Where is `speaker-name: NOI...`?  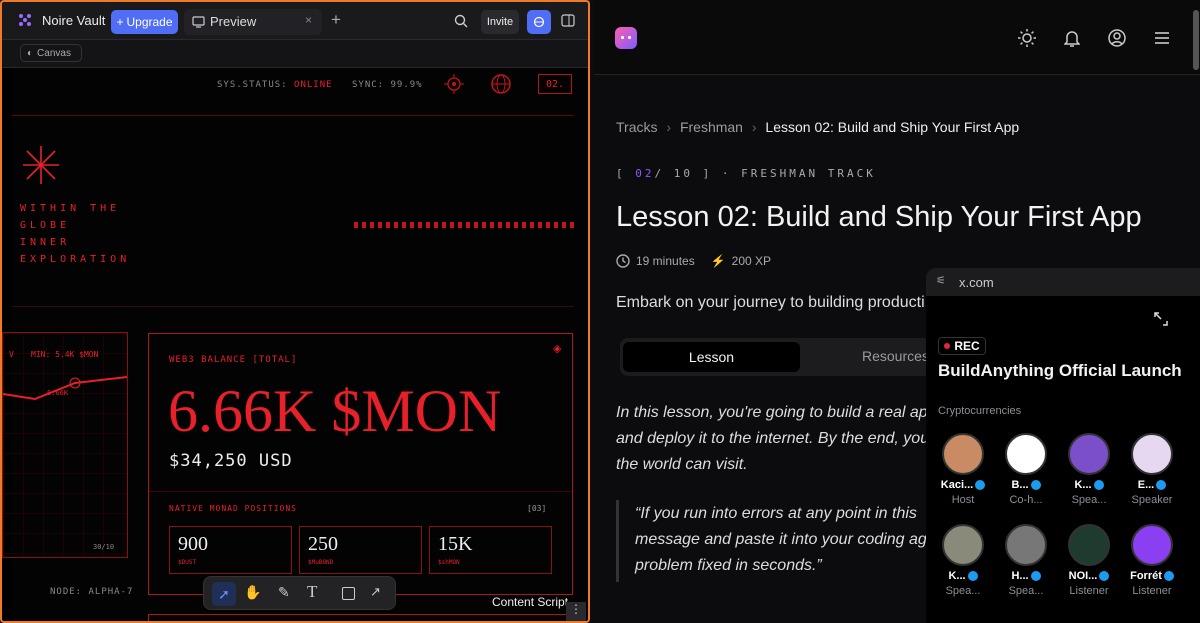 speaker-name: NOI... is located at coordinates (1089, 576).